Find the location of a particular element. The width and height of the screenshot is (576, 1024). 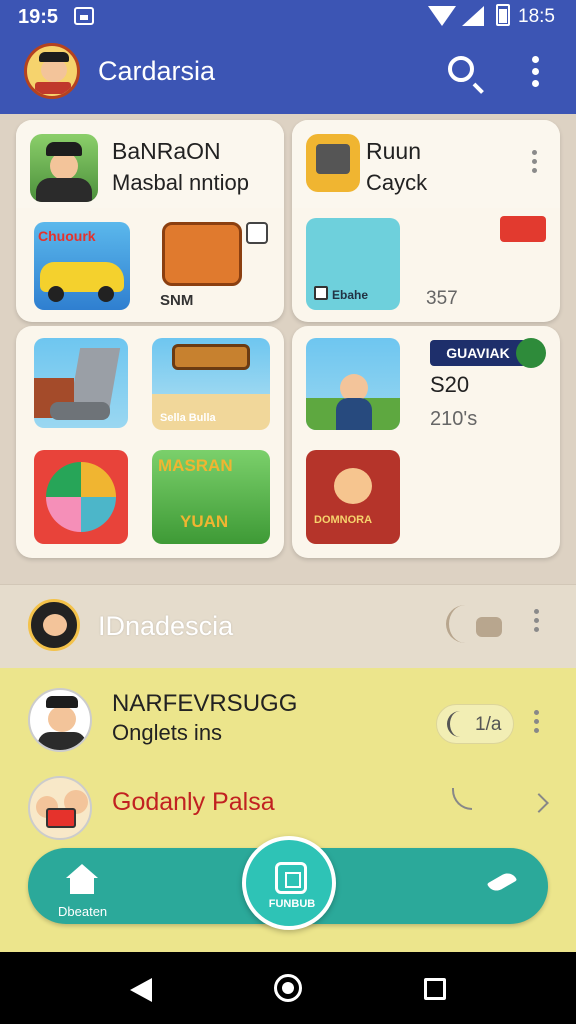

card-guaviak: GUAVIAK S20 210's DOMNORA is located at coordinates (426, 442).